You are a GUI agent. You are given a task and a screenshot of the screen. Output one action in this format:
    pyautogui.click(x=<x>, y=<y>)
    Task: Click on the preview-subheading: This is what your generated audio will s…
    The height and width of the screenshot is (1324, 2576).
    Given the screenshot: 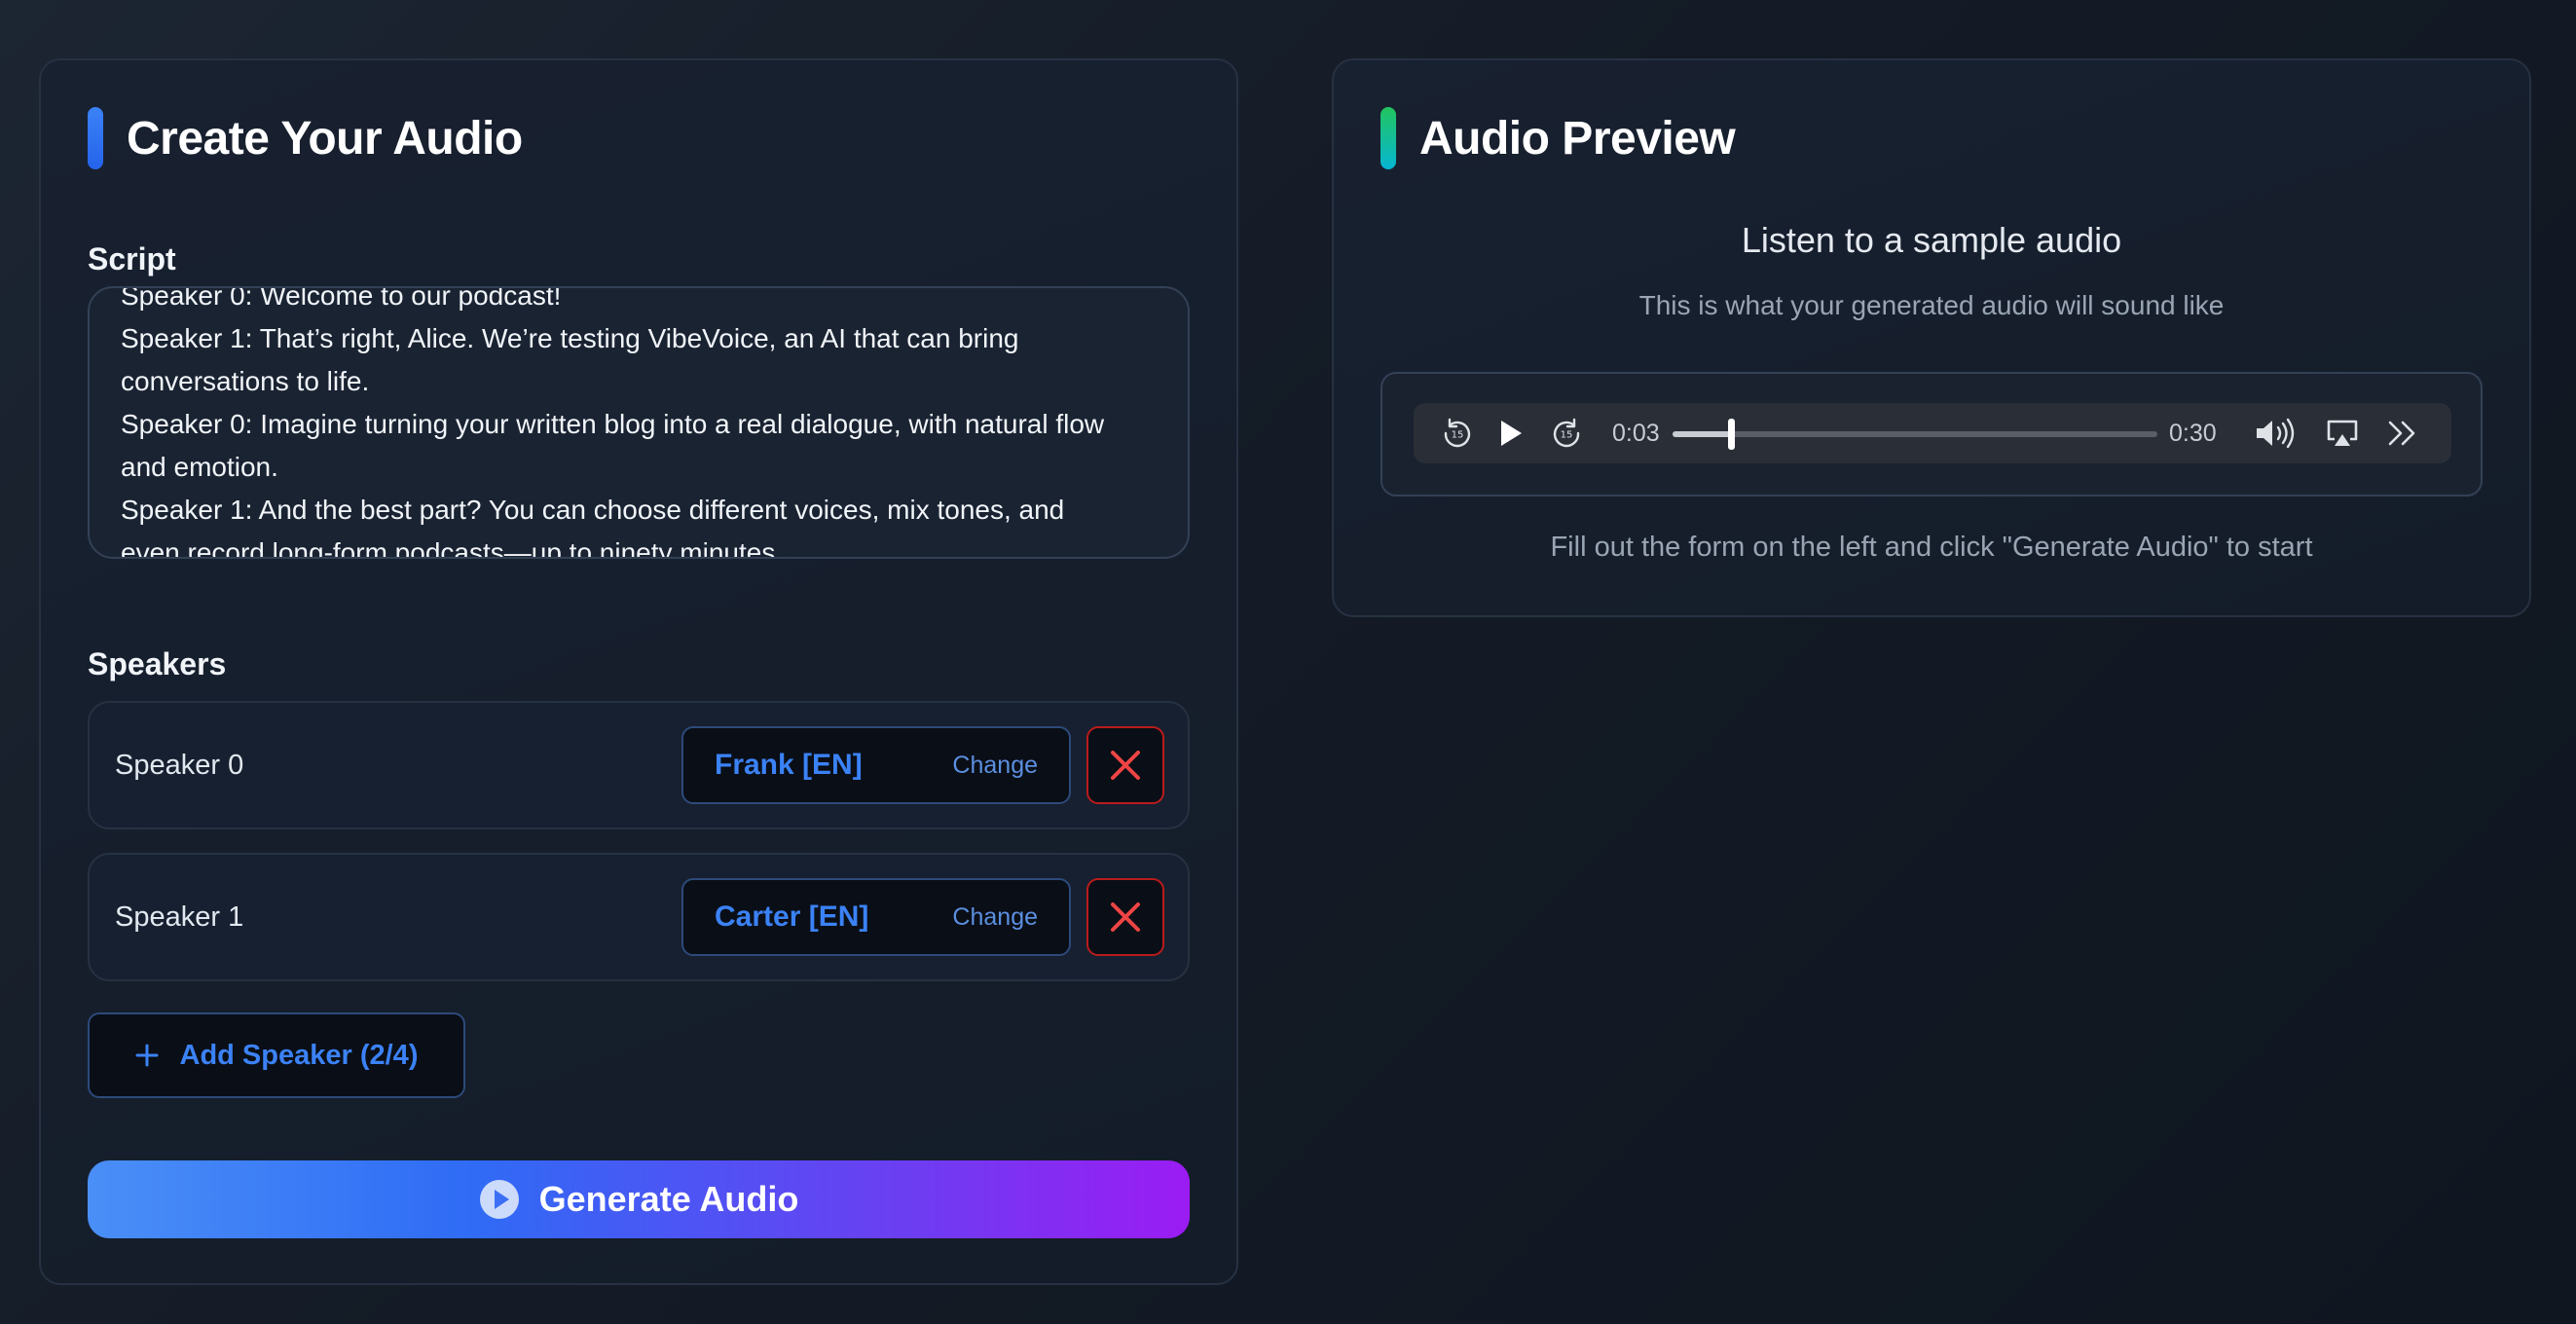 What is the action you would take?
    pyautogui.click(x=1931, y=305)
    